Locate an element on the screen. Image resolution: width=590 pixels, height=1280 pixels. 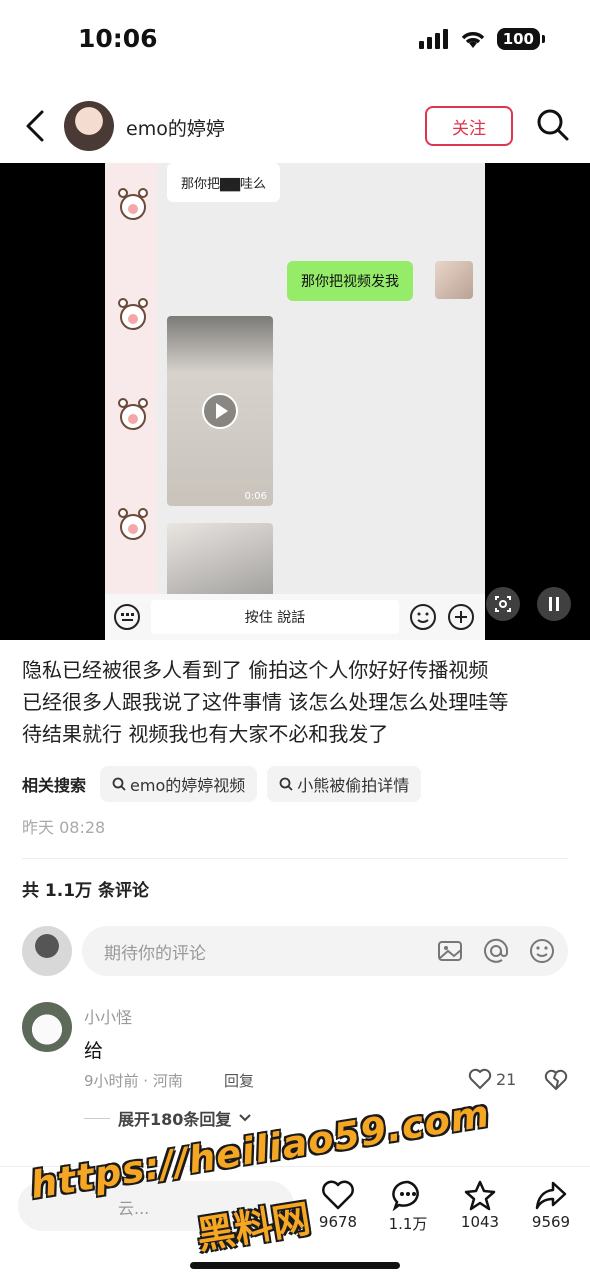
chat-avatar is located at coordinates (454, 280).